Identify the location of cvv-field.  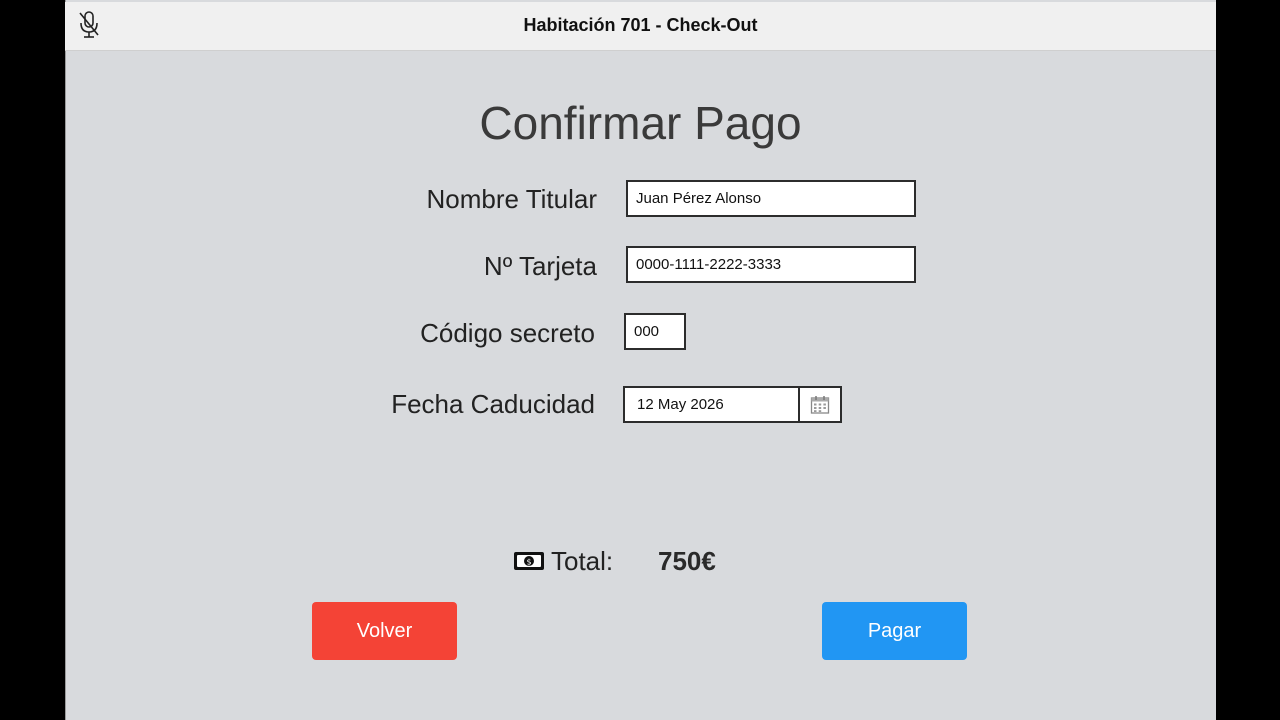
(655, 331).